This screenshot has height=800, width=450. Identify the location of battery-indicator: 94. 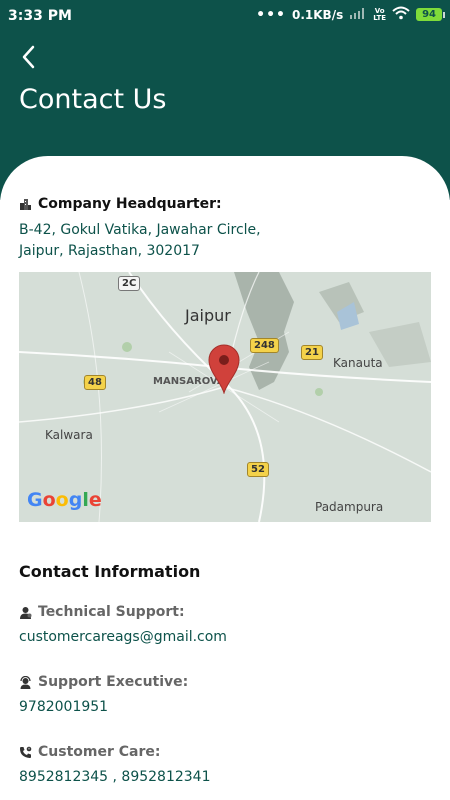
(430, 14).